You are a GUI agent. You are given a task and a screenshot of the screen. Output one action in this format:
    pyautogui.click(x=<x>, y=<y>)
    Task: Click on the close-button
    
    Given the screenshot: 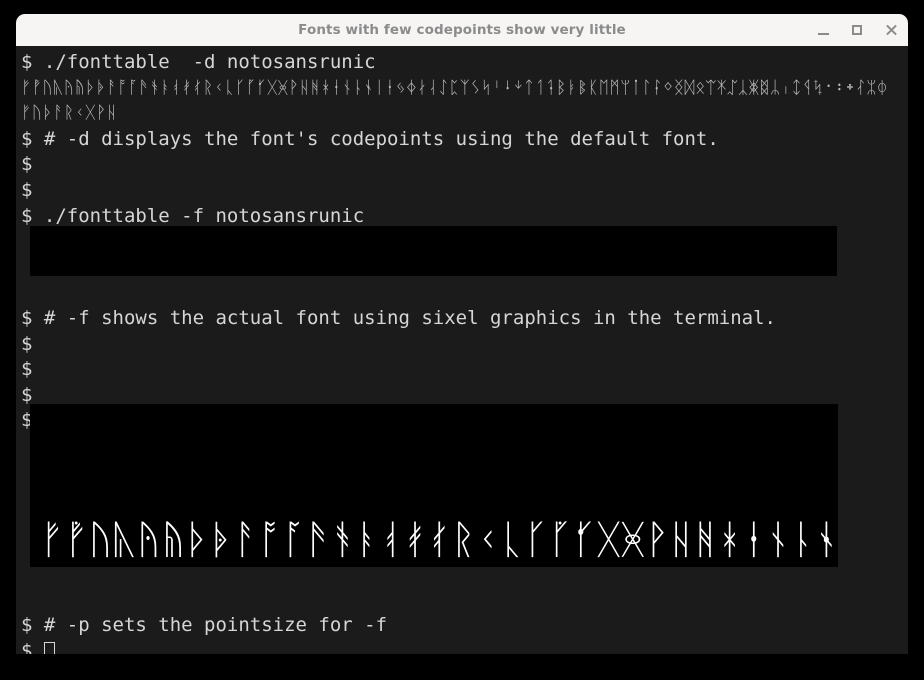 What is the action you would take?
    pyautogui.click(x=891, y=30)
    